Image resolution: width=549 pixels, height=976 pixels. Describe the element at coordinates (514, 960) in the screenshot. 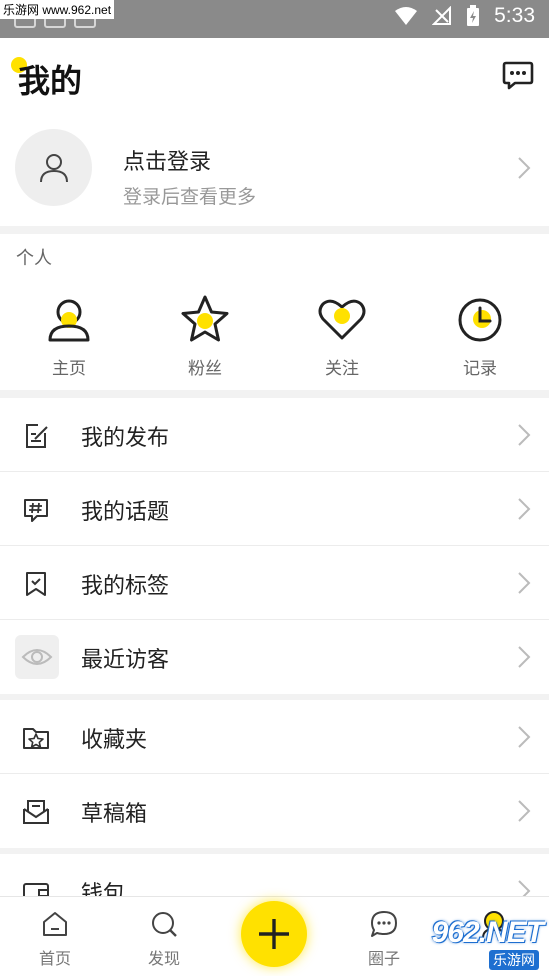

I see `watermark-text: 乐游网` at that location.